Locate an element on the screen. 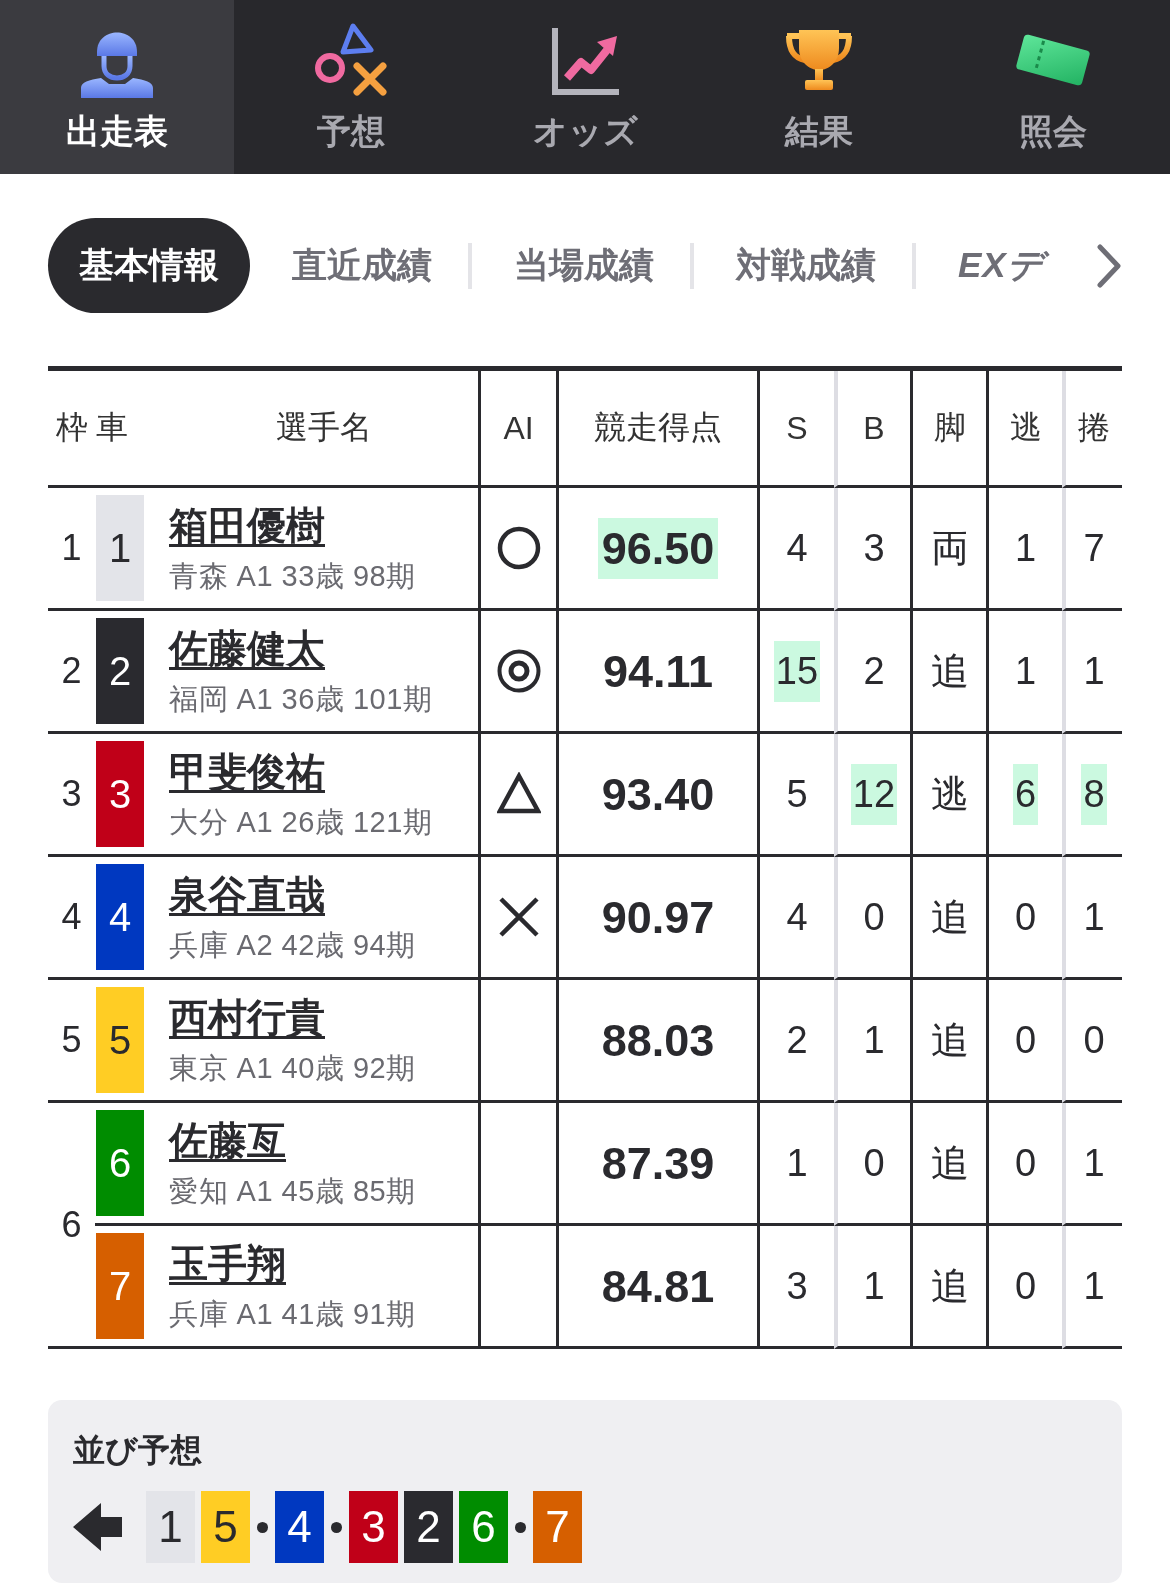  triangle-mark-icon is located at coordinates (518, 794).